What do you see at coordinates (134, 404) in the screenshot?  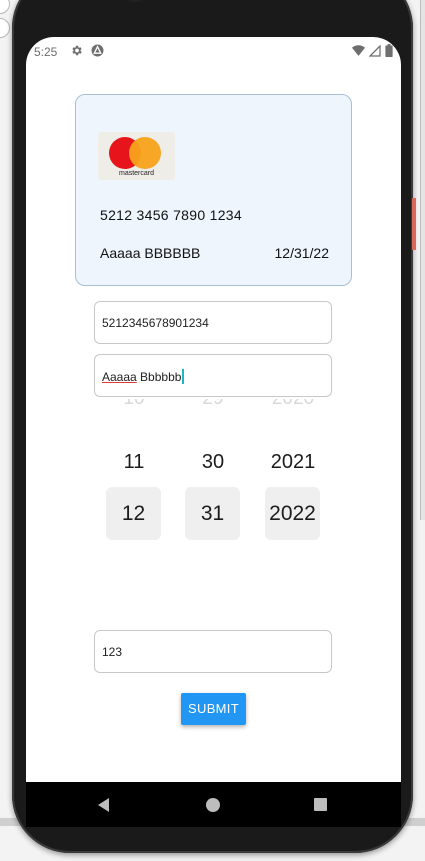 I see `month-faded-option: 10` at bounding box center [134, 404].